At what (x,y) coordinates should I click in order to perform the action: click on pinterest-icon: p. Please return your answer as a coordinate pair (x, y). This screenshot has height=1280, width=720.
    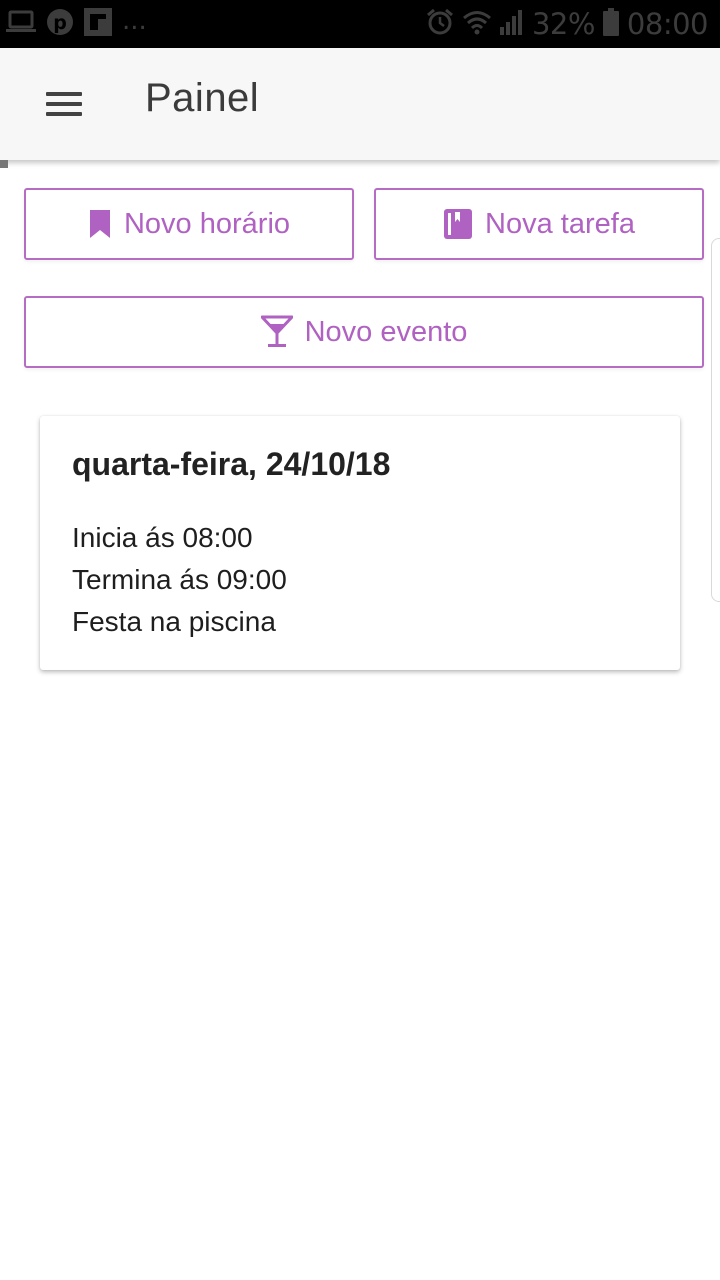
    Looking at the image, I should click on (60, 24).